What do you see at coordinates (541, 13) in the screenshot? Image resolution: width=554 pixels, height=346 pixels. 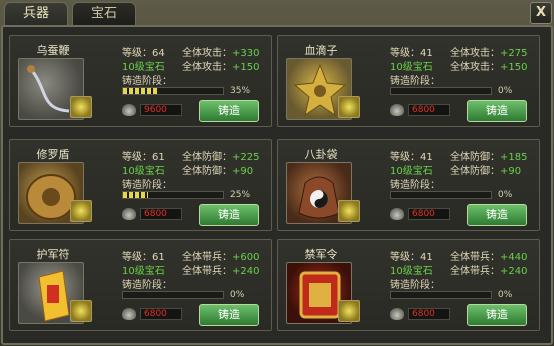 I see `close-button: X` at bounding box center [541, 13].